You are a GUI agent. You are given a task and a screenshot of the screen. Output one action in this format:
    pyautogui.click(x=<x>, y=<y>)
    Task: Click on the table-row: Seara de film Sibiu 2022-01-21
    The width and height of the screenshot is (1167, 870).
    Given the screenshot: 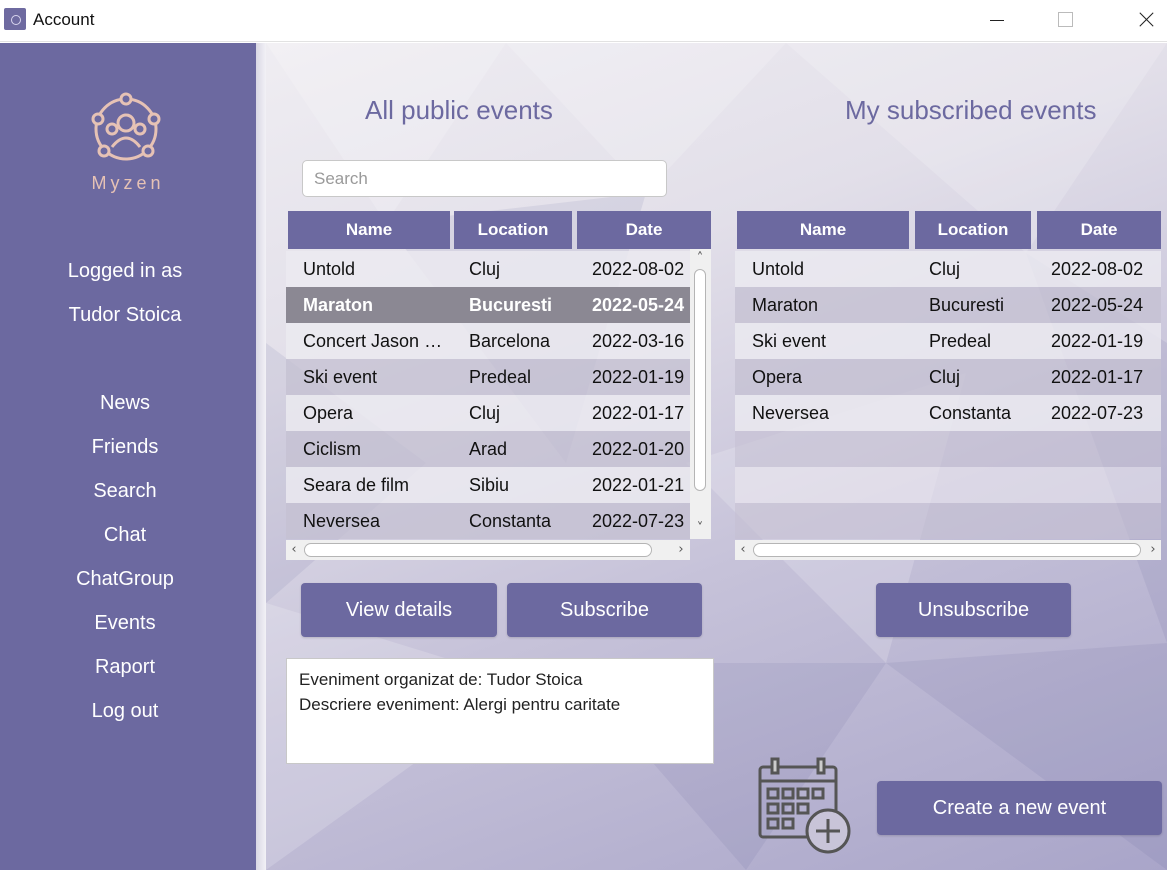 What is the action you would take?
    pyautogui.click(x=488, y=485)
    